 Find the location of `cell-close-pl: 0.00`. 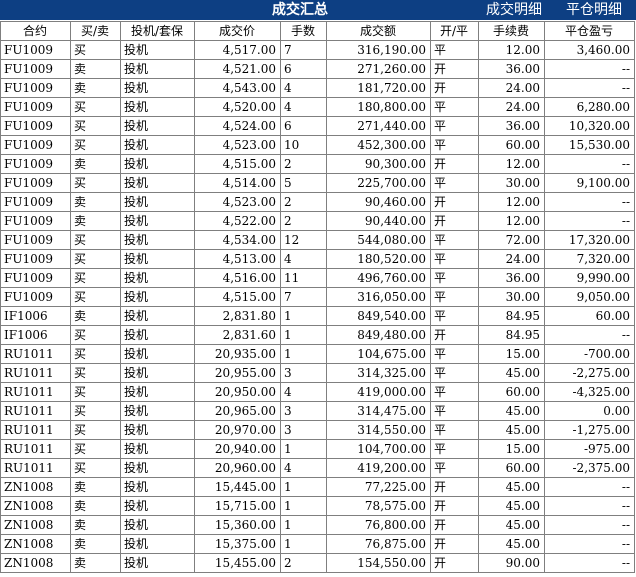

cell-close-pl: 0.00 is located at coordinates (589, 411).